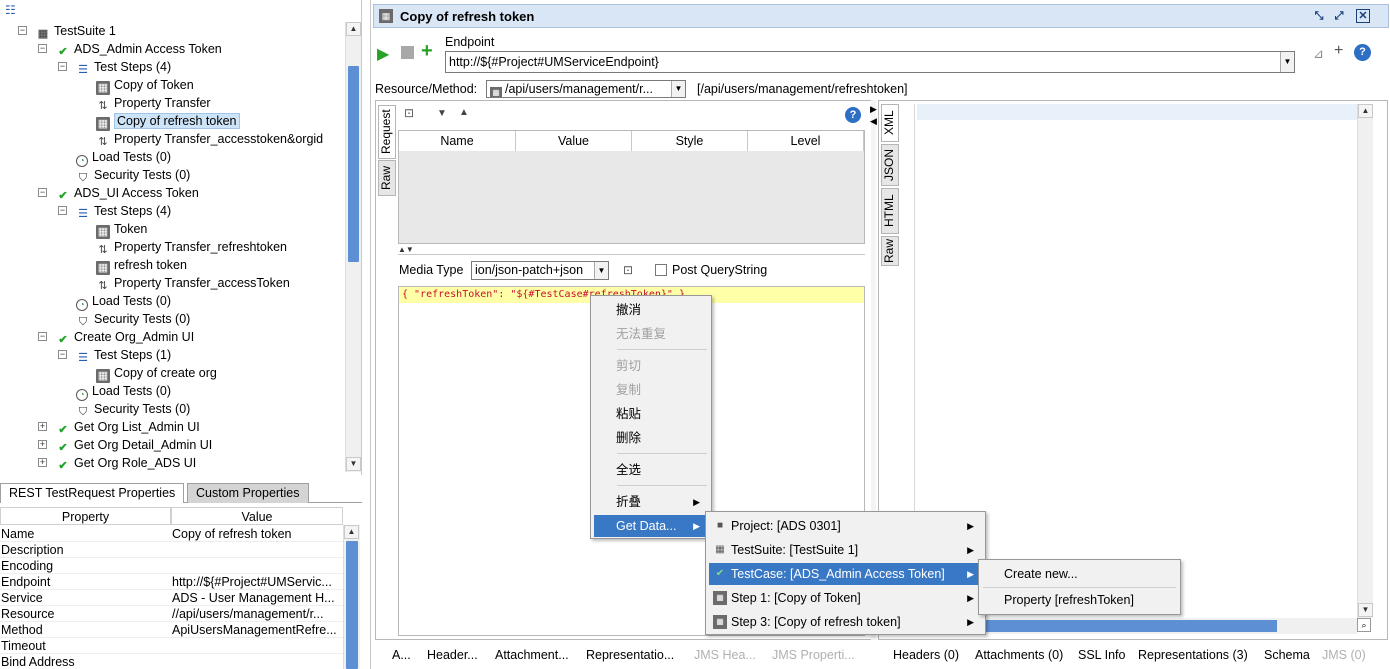 The height and width of the screenshot is (669, 1390). Describe the element at coordinates (651, 390) in the screenshot. I see `menu-item-copy: 复制` at that location.